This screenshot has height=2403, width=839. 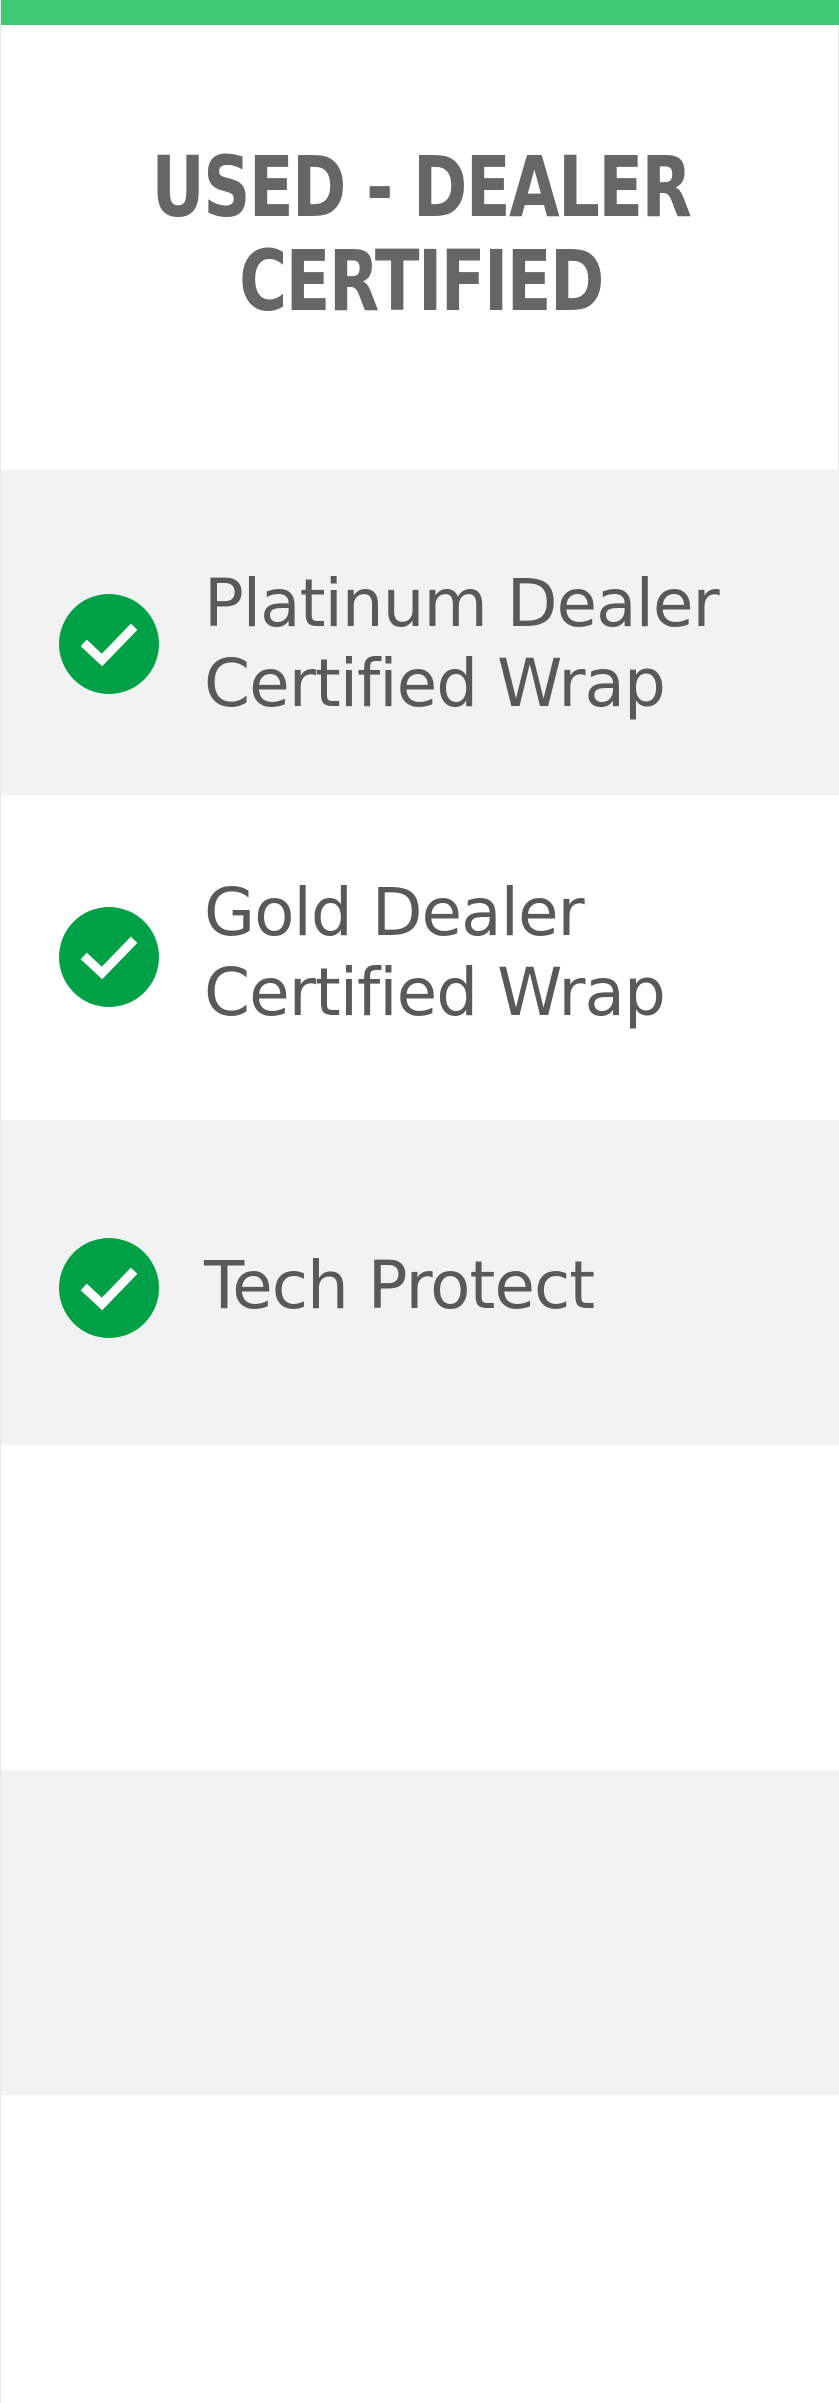 I want to click on feature-label-line-1: Tech Protect, so click(x=399, y=1285).